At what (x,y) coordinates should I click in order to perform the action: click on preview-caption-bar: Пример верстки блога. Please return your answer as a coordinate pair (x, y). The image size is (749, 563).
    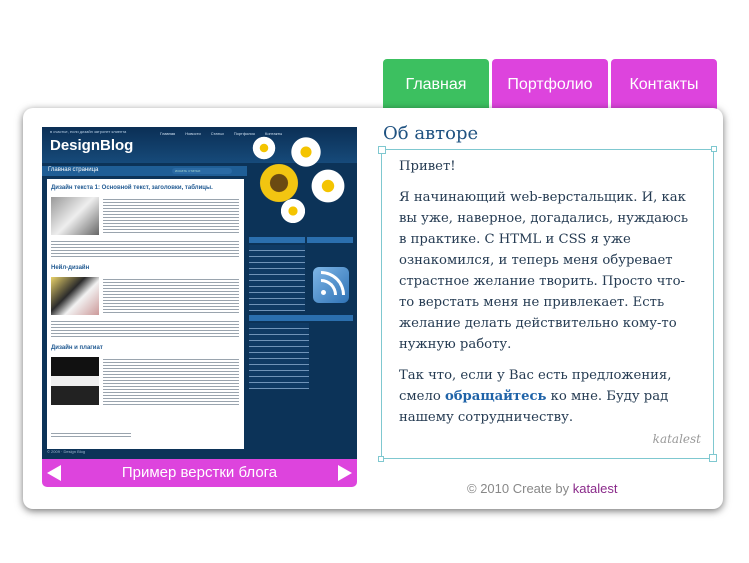
    Looking at the image, I should click on (199, 473).